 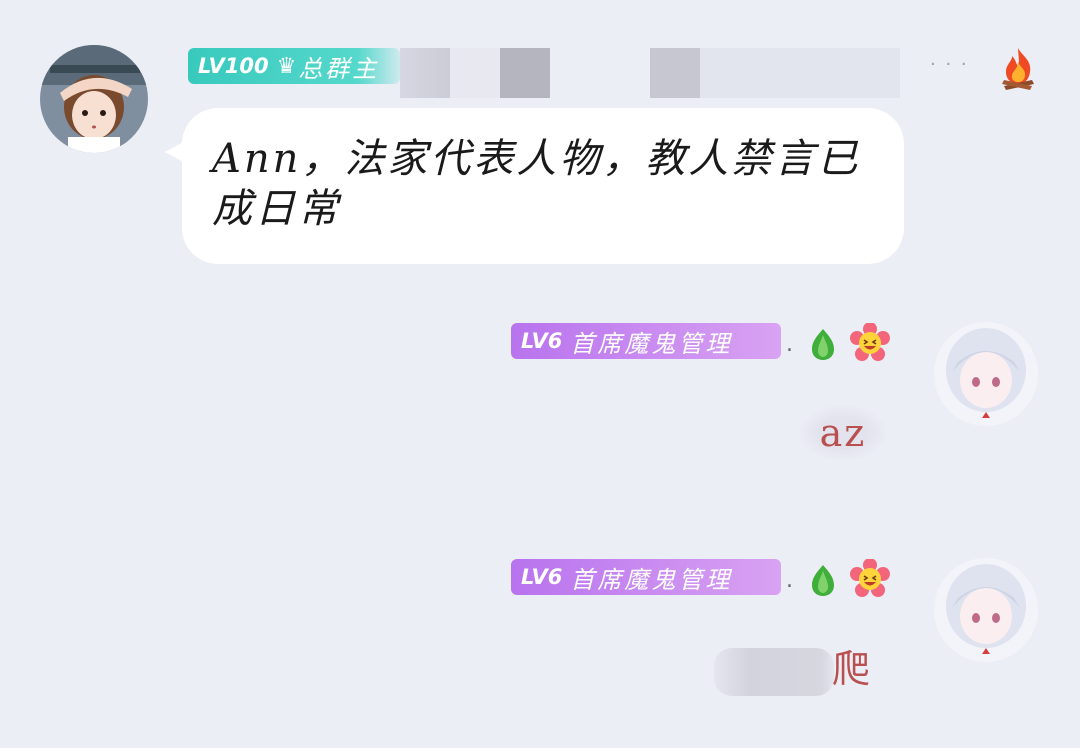 I want to click on message-text: az, so click(x=843, y=433).